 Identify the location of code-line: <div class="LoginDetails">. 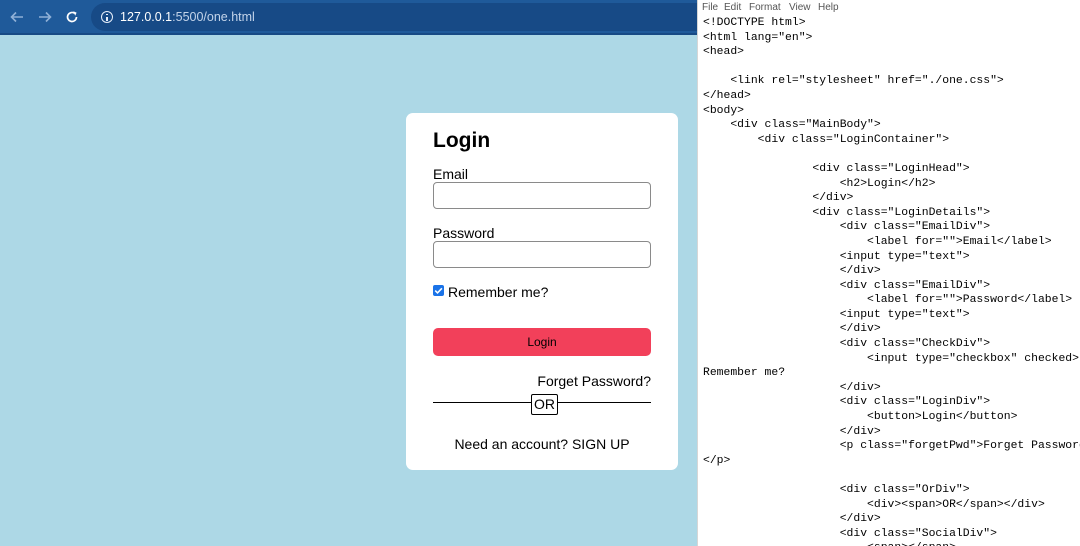
(847, 212).